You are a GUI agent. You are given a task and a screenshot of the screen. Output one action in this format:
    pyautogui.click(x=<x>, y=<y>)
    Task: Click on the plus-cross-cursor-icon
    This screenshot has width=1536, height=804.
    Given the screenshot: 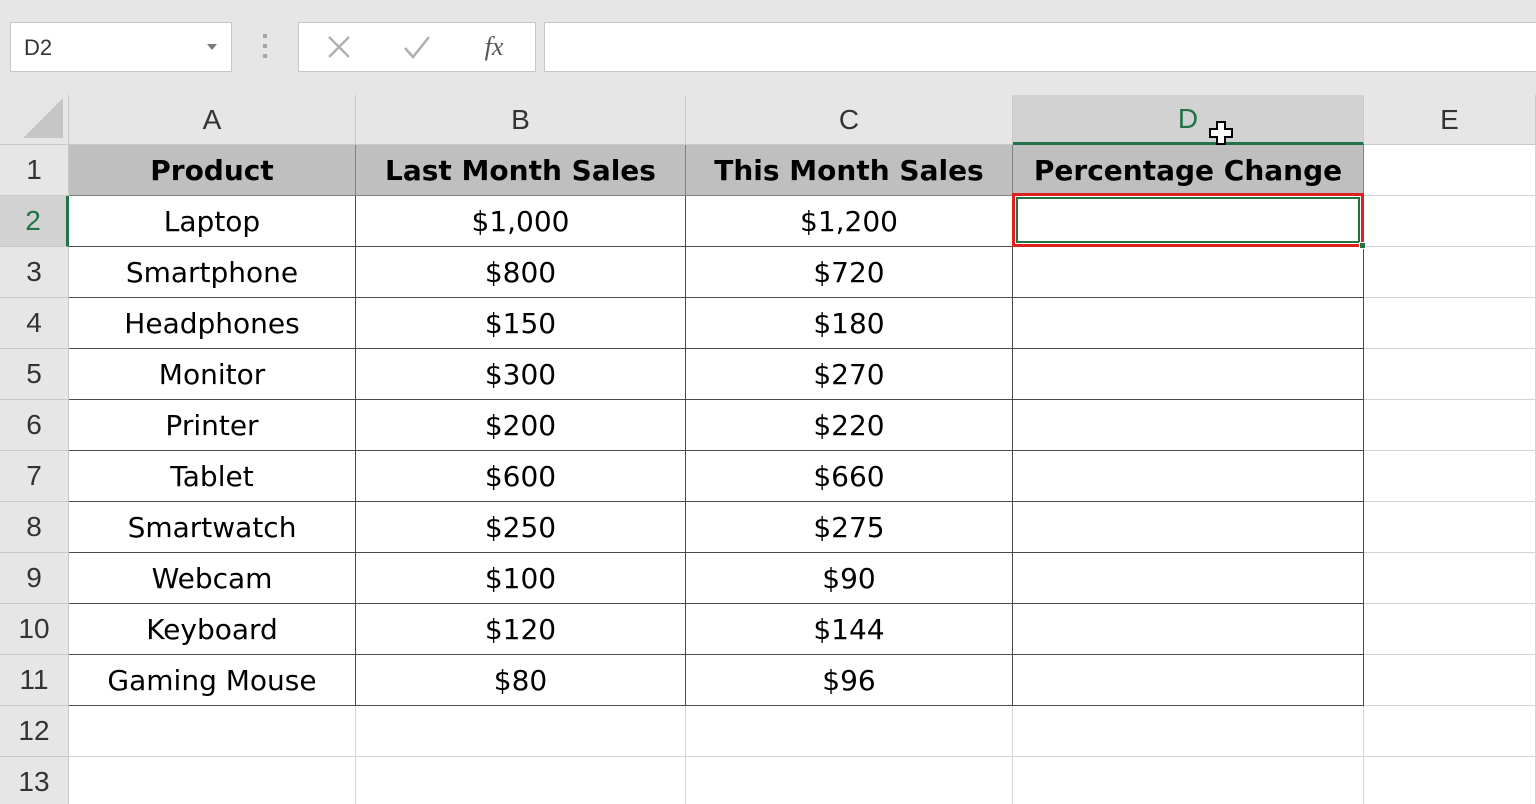 What is the action you would take?
    pyautogui.click(x=1221, y=133)
    